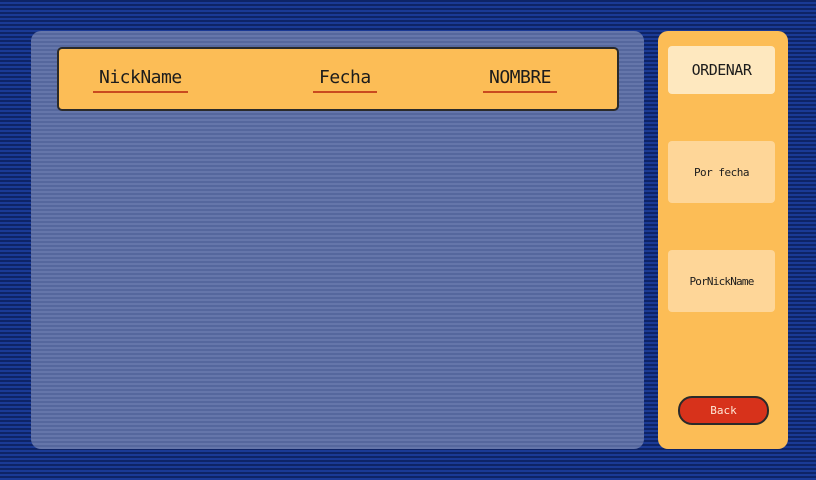 This screenshot has width=816, height=480. Describe the element at coordinates (721, 172) in the screenshot. I see `sort-by-date-button: Por fecha` at that location.